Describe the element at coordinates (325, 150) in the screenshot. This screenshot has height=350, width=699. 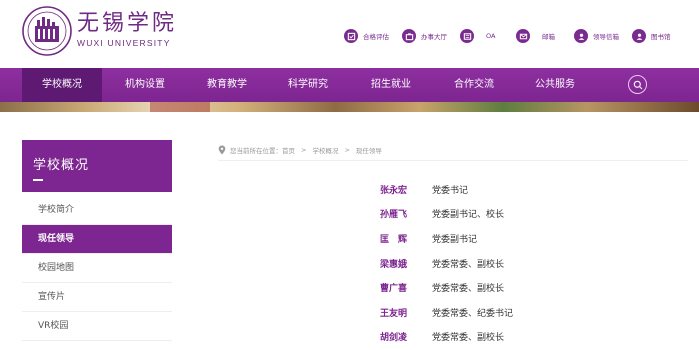
I see `breadcrumb-overview: 学校概况` at that location.